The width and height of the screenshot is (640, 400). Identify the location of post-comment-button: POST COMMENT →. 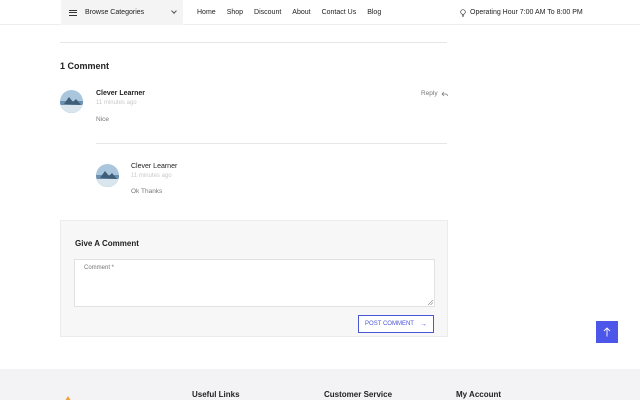
(396, 324).